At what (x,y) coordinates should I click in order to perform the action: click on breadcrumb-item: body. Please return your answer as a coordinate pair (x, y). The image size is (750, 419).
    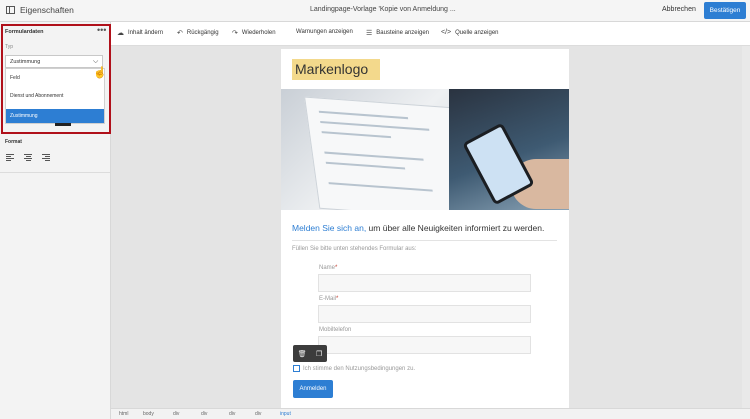
    Looking at the image, I should click on (148, 414).